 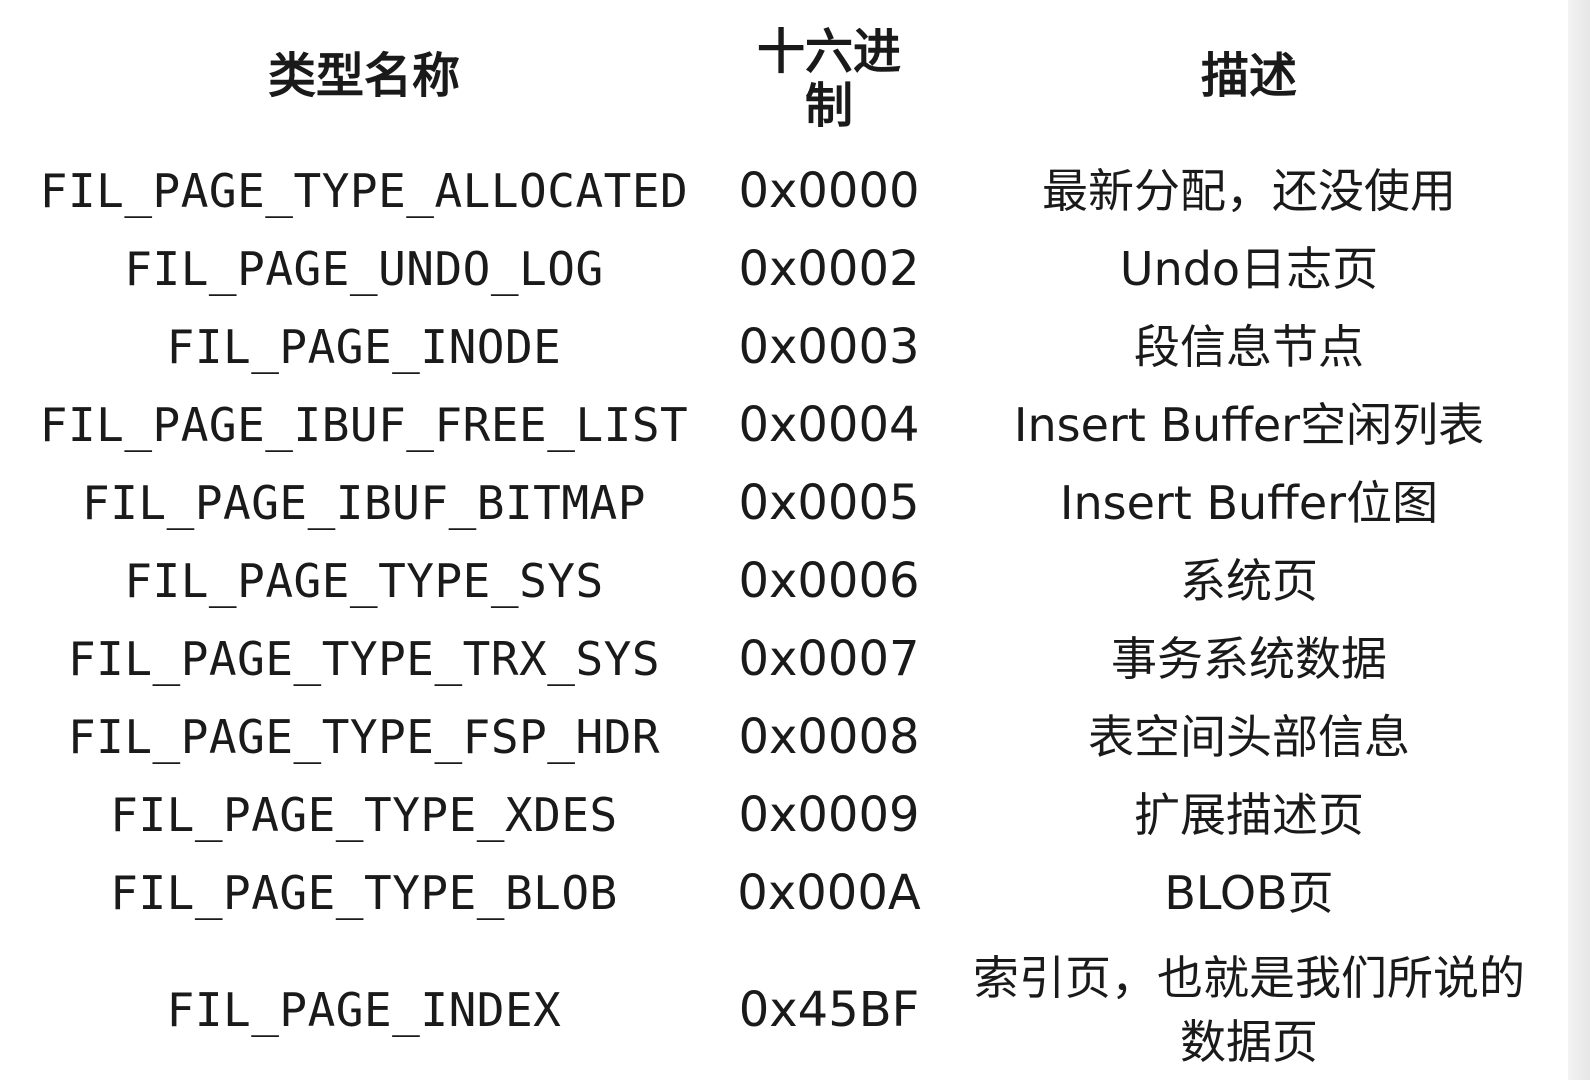 I want to click on table-header-row: 类型名称 十六进 制 描述, so click(x=784, y=76).